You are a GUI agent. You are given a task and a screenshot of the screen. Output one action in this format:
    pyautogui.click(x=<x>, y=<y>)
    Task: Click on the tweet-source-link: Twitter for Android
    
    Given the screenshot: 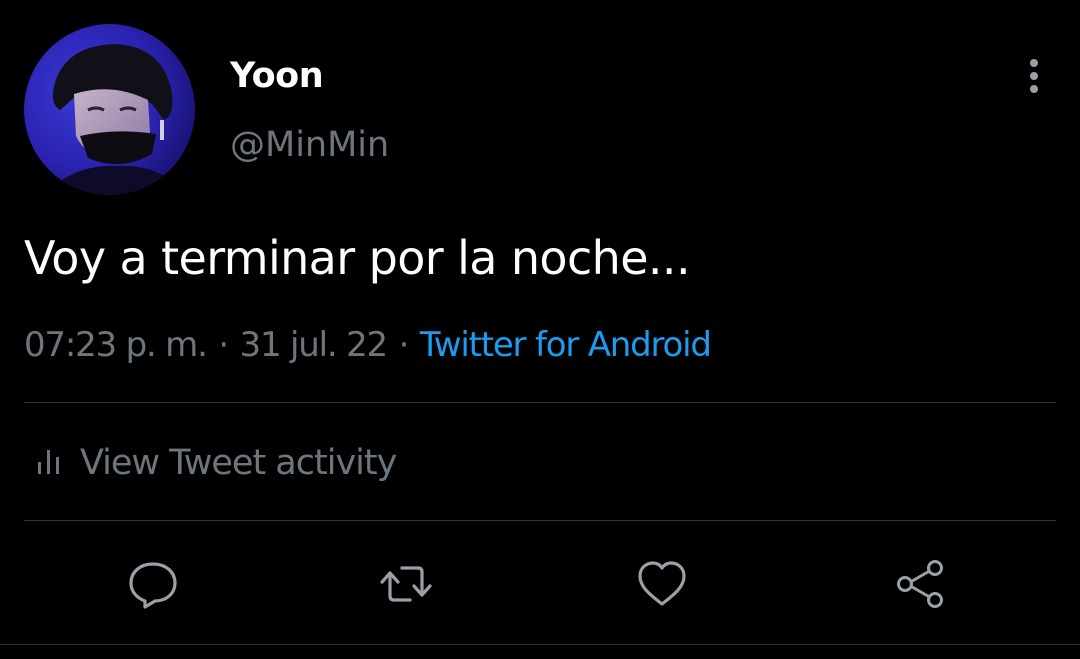 What is the action you would take?
    pyautogui.click(x=566, y=345)
    